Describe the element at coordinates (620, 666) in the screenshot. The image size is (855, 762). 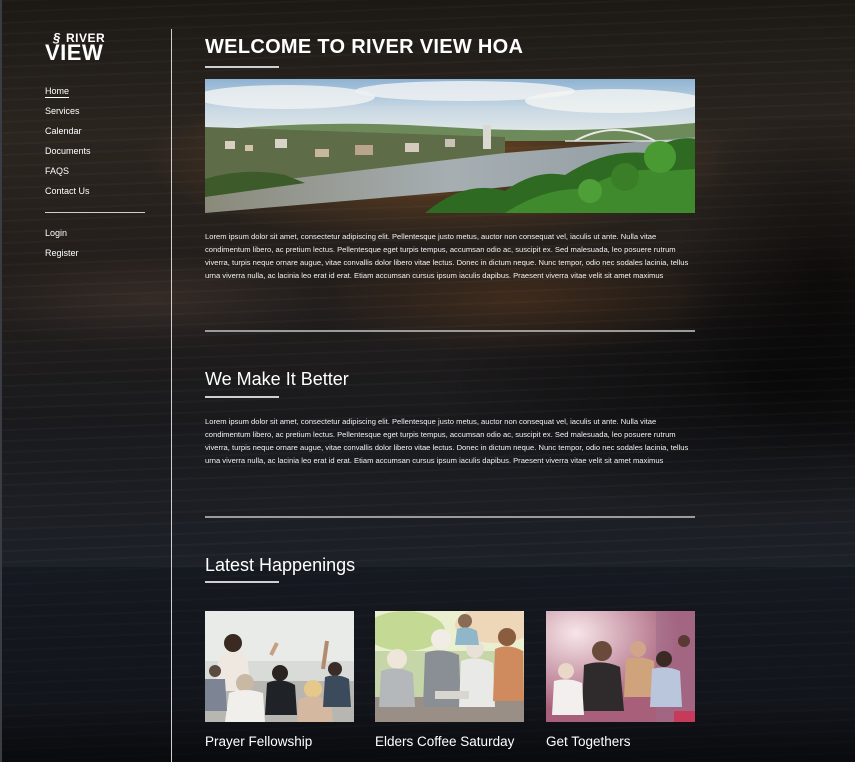
I see `get-togethers-photo` at that location.